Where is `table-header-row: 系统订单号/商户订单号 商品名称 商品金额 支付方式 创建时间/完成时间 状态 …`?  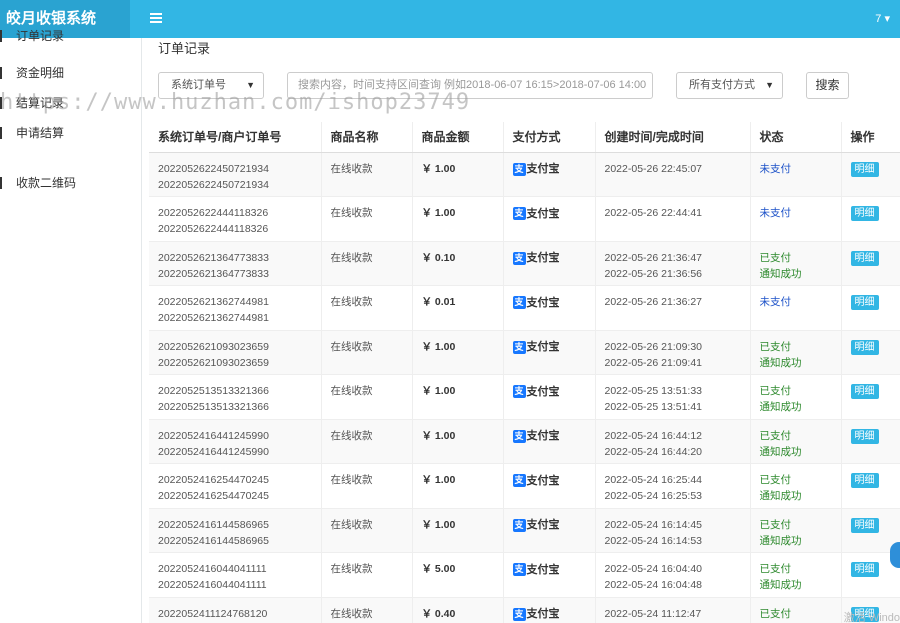
table-header-row: 系统订单号/商户订单号 商品名称 商品金额 支付方式 创建时间/完成时间 状态 … is located at coordinates (524, 137).